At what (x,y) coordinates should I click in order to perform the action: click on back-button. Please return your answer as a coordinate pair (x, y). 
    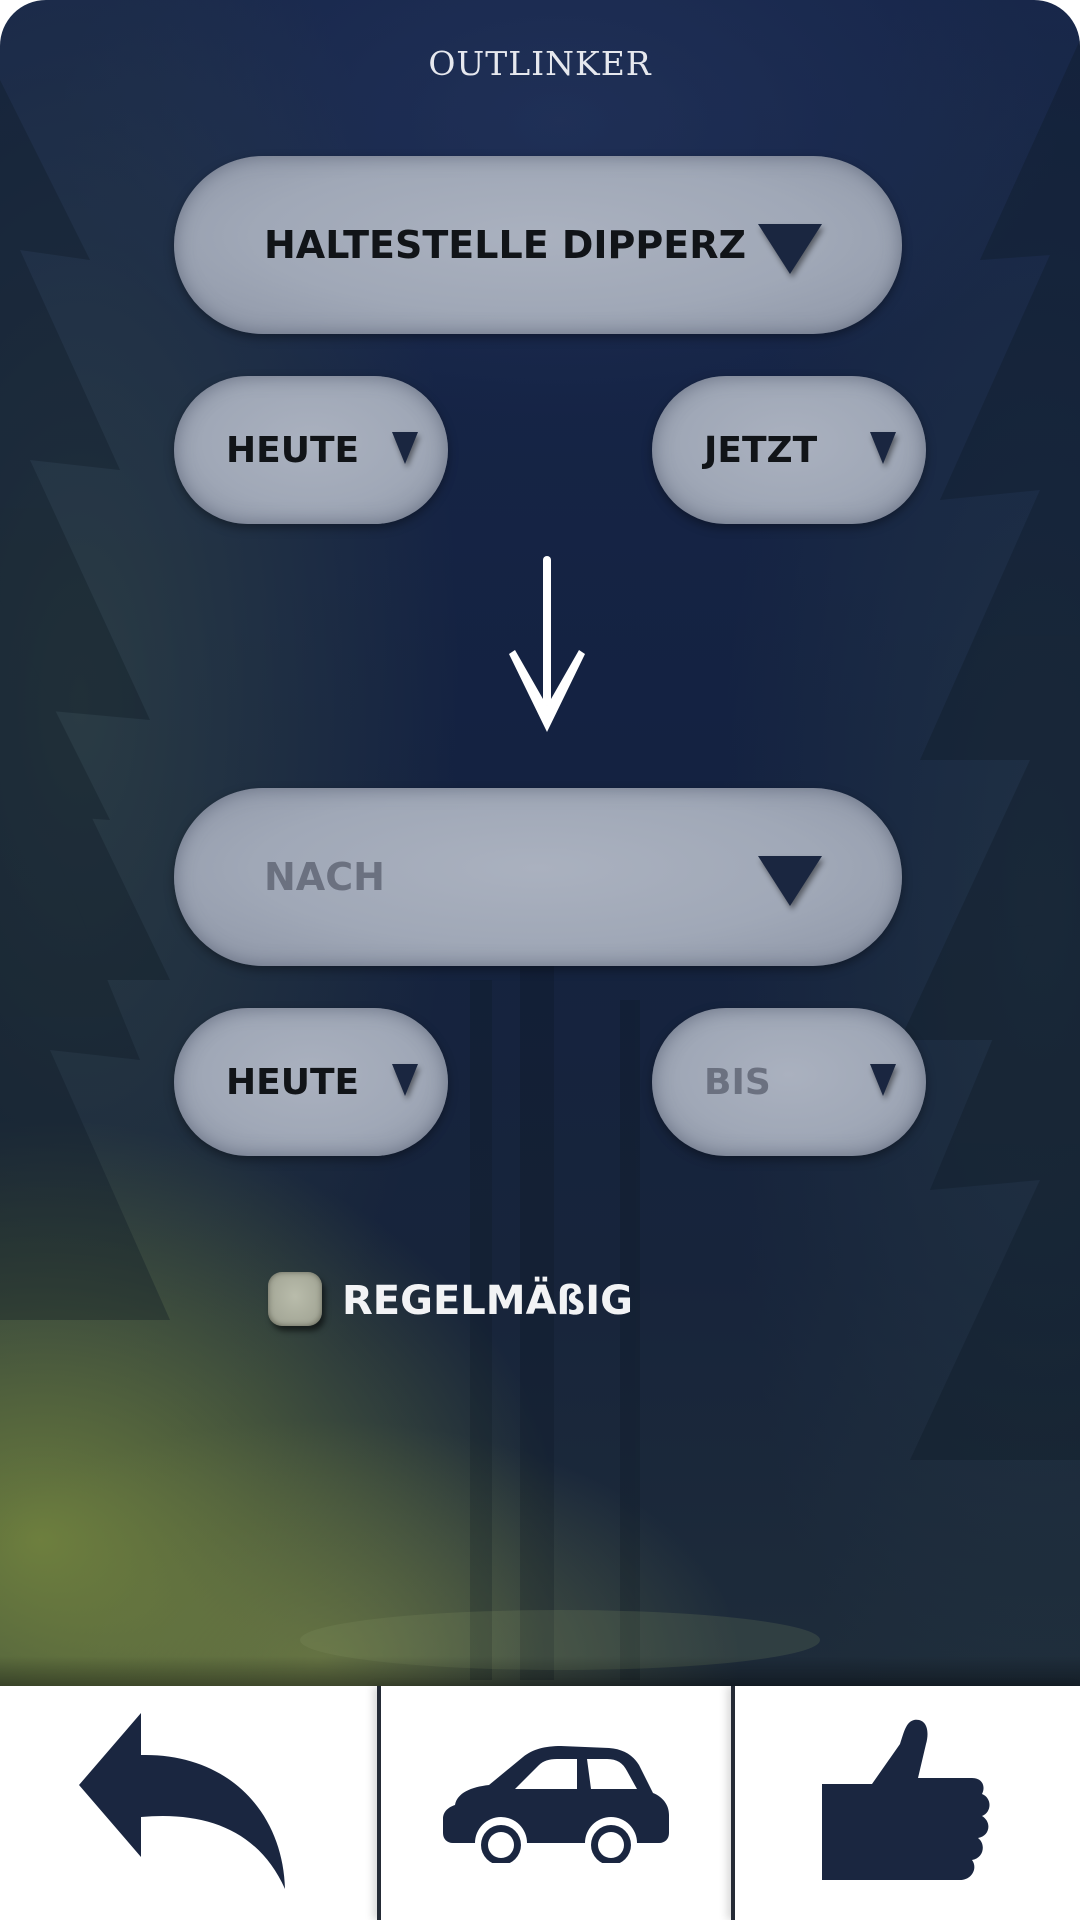
    Looking at the image, I should click on (188, 1803).